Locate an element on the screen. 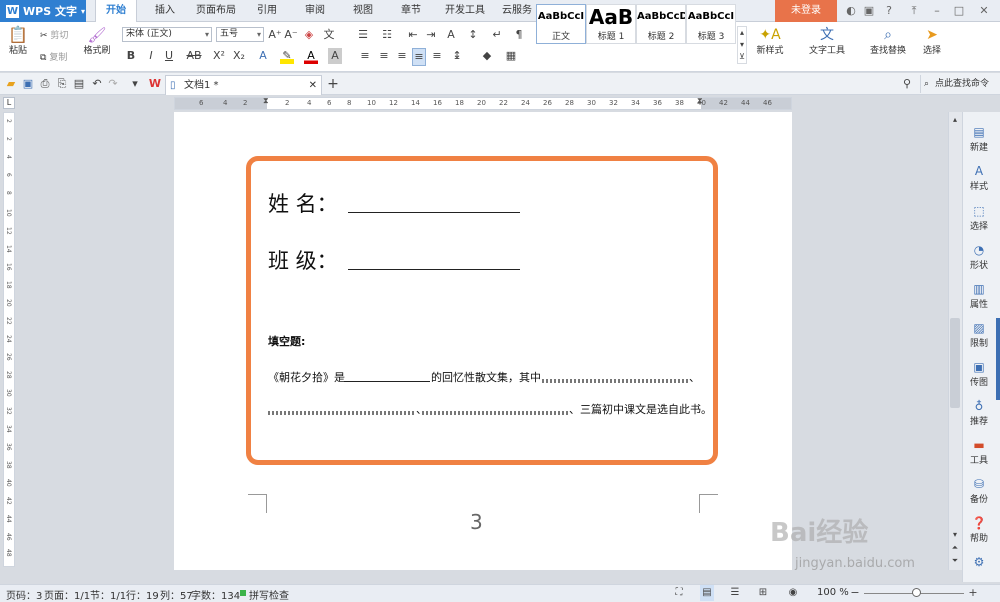  font-size-select: 五号 is located at coordinates (240, 34).